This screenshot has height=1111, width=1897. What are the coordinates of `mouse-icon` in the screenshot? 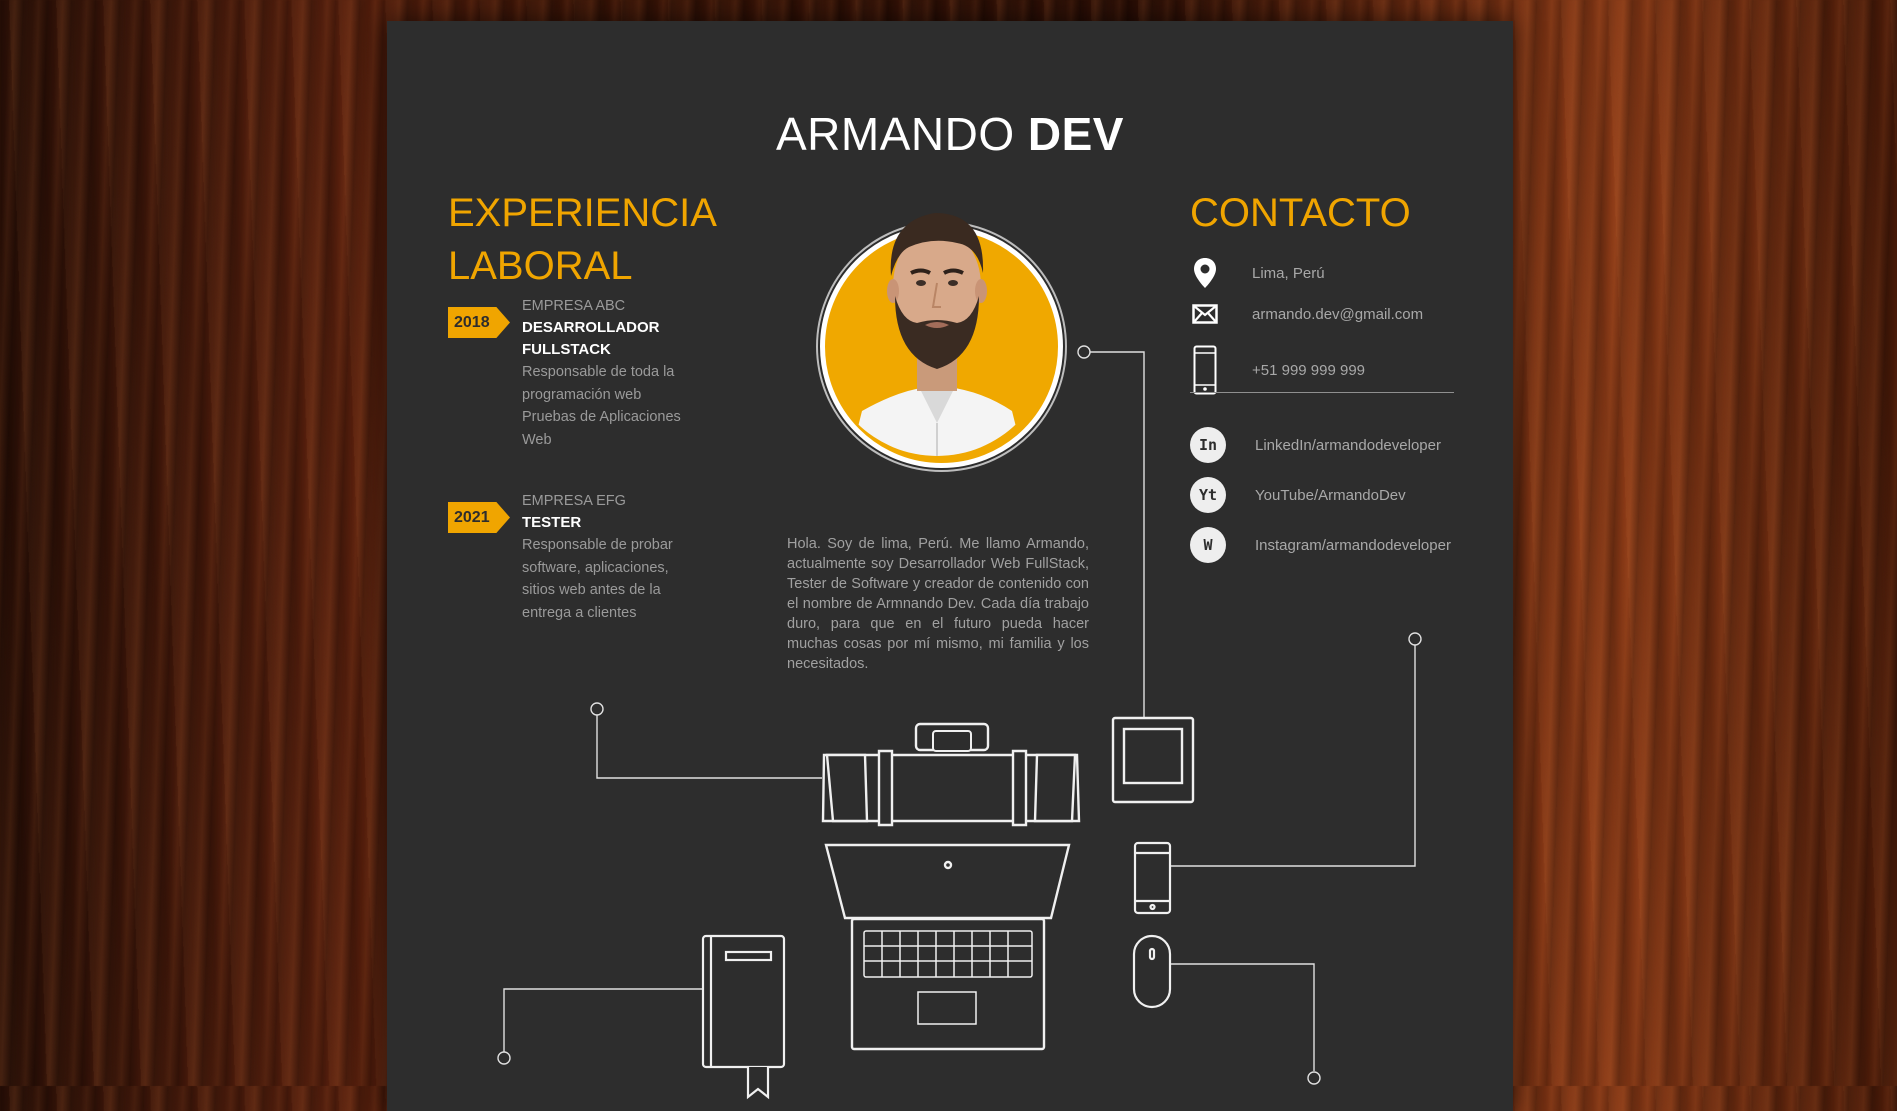 It's located at (1152, 971).